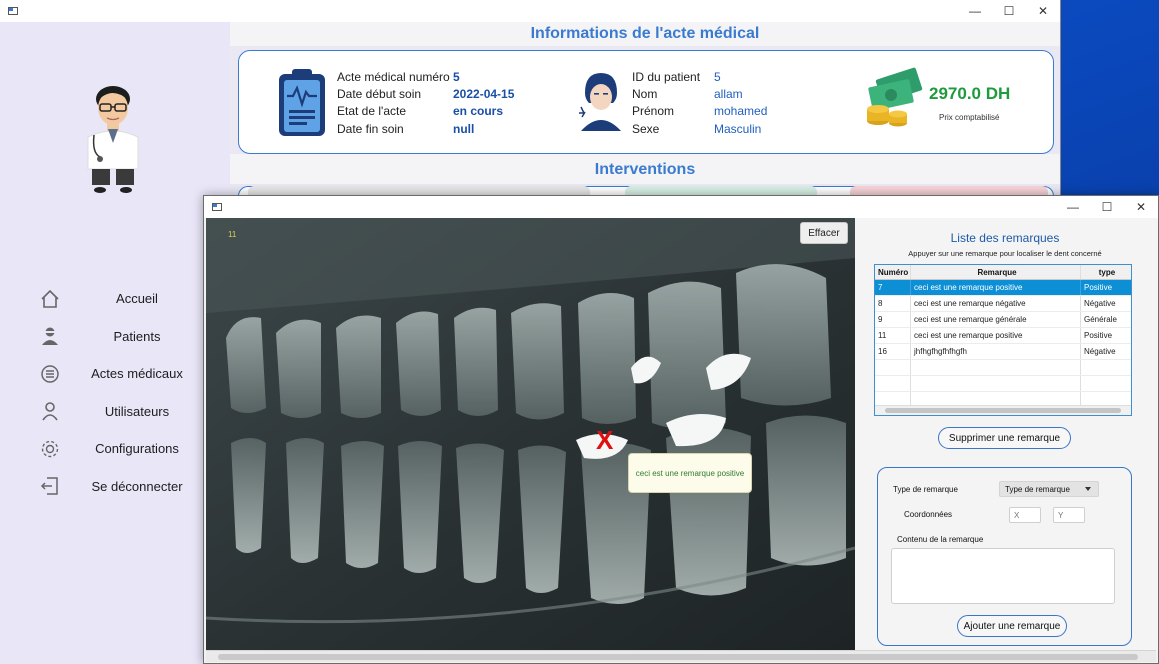  I want to click on table-row-empty, so click(1003, 384).